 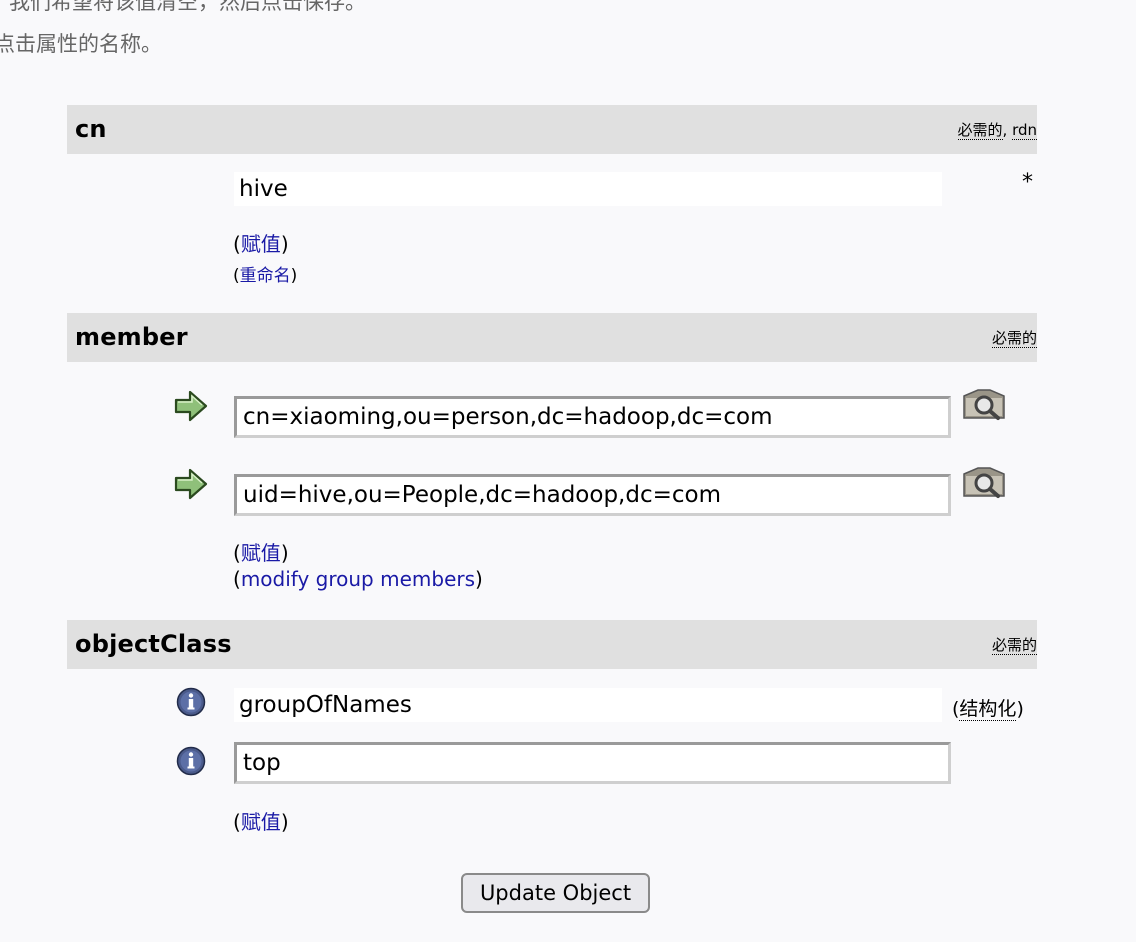 I want to click on attribute-header-objectclass: objectClass 必需的, so click(x=552, y=644).